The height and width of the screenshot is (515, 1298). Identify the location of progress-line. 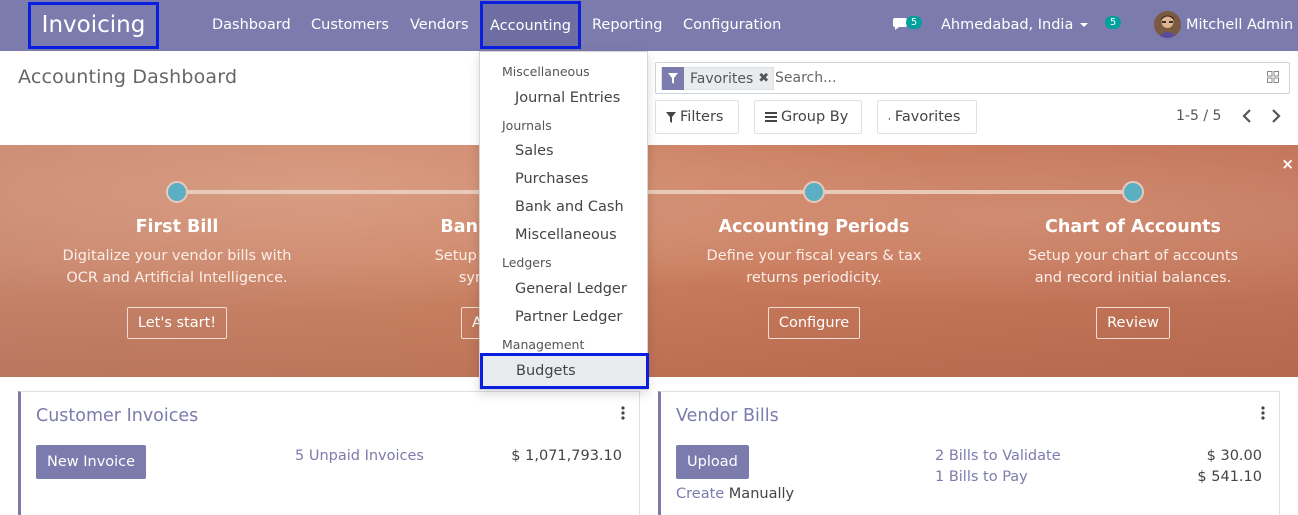
(655, 192).